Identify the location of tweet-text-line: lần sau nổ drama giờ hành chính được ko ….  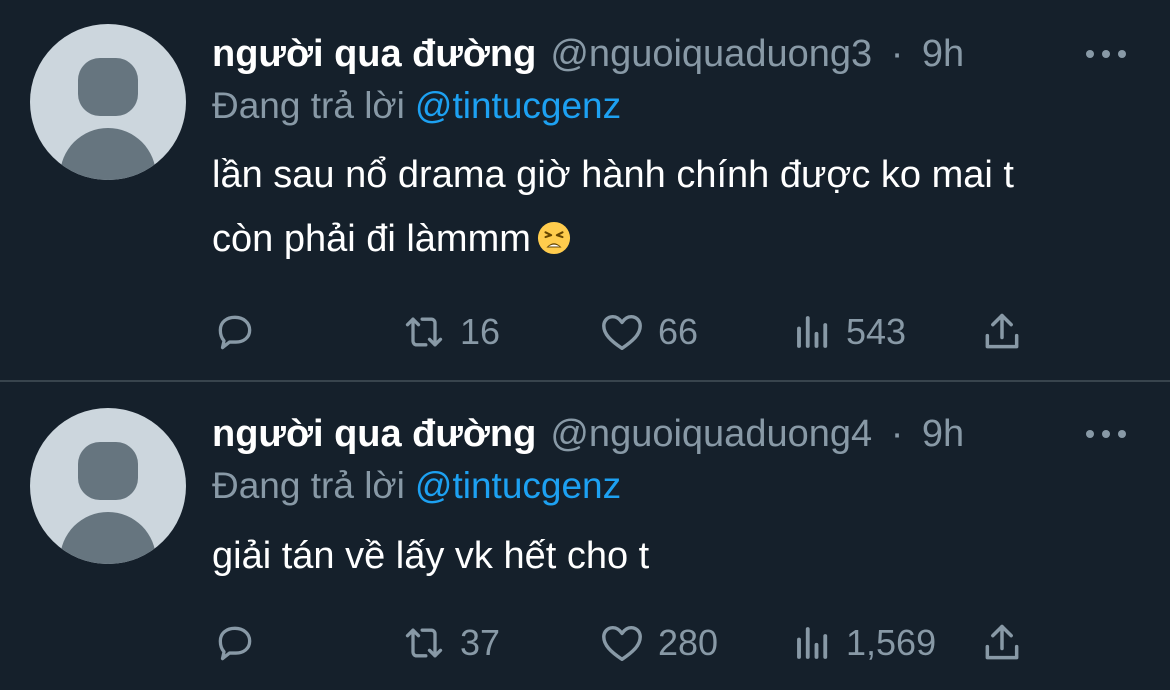
(613, 175).